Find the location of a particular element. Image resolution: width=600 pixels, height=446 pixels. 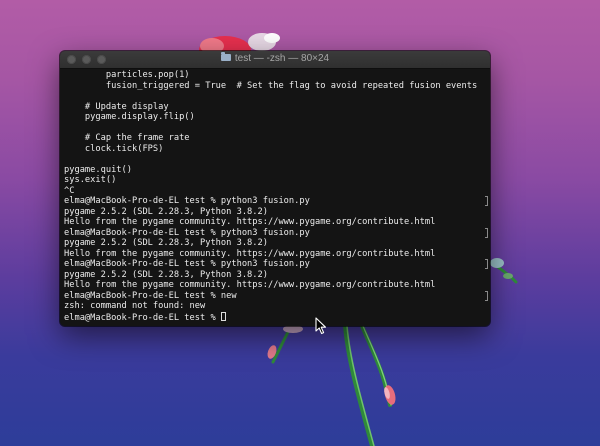

shell-prompt: elma@MacBook-Pro-de-EL test % is located at coordinates (142, 317).